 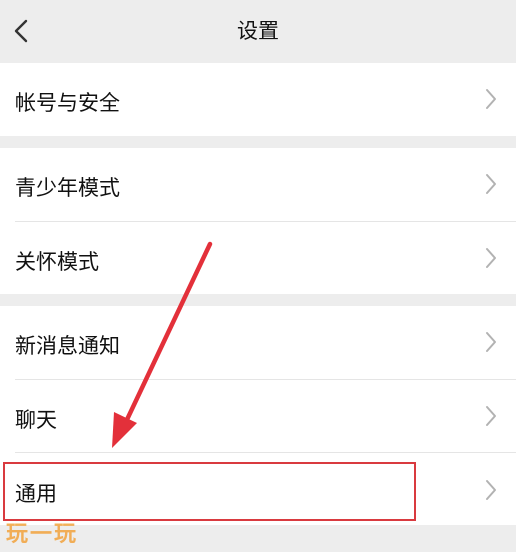 What do you see at coordinates (36, 494) in the screenshot?
I see `settings-item-label: 通用` at bounding box center [36, 494].